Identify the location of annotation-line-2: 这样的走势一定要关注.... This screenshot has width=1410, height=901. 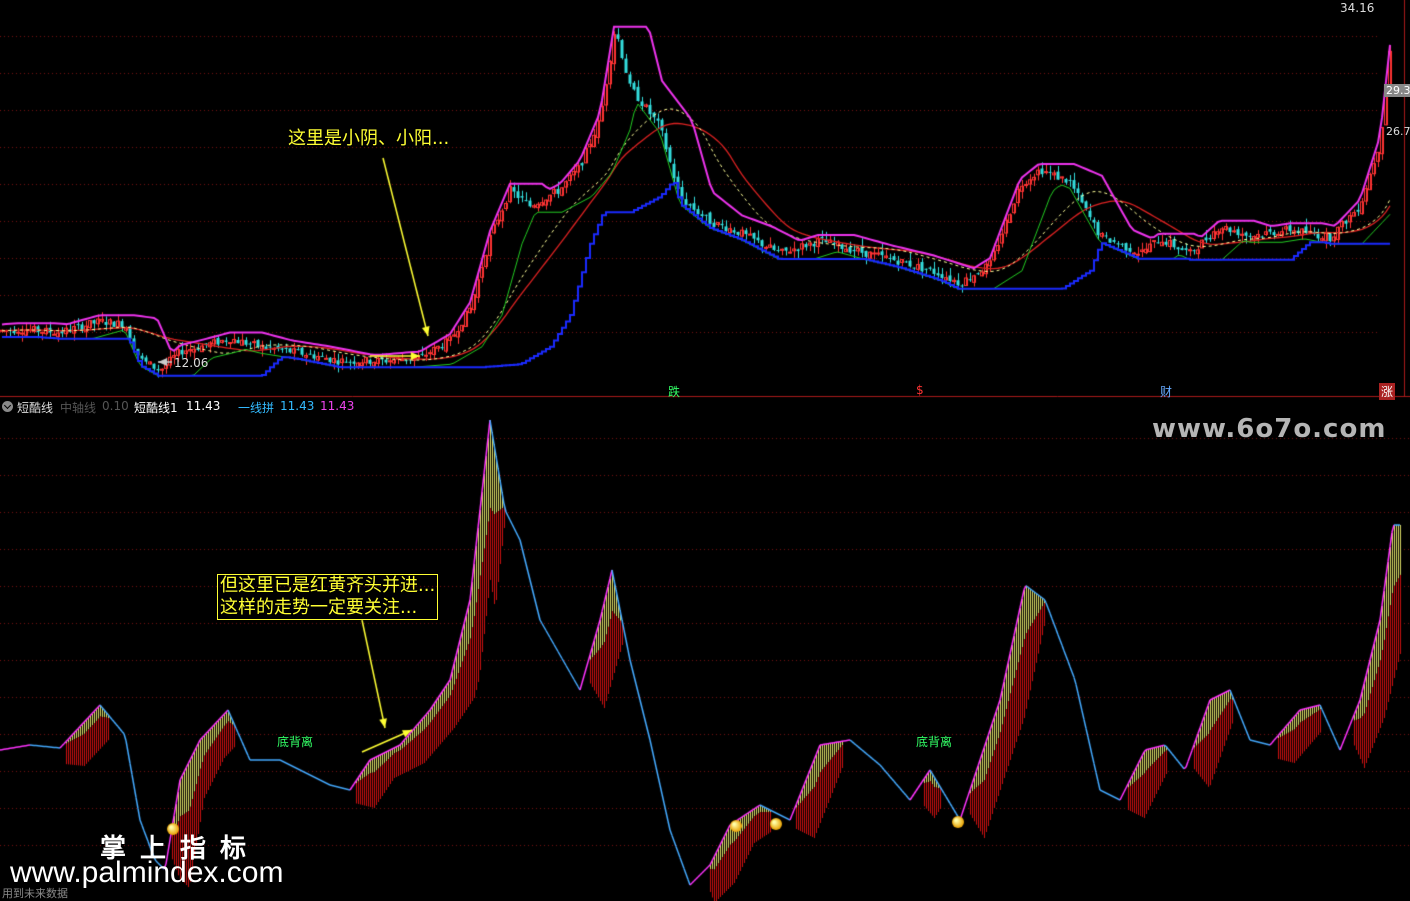
(319, 607).